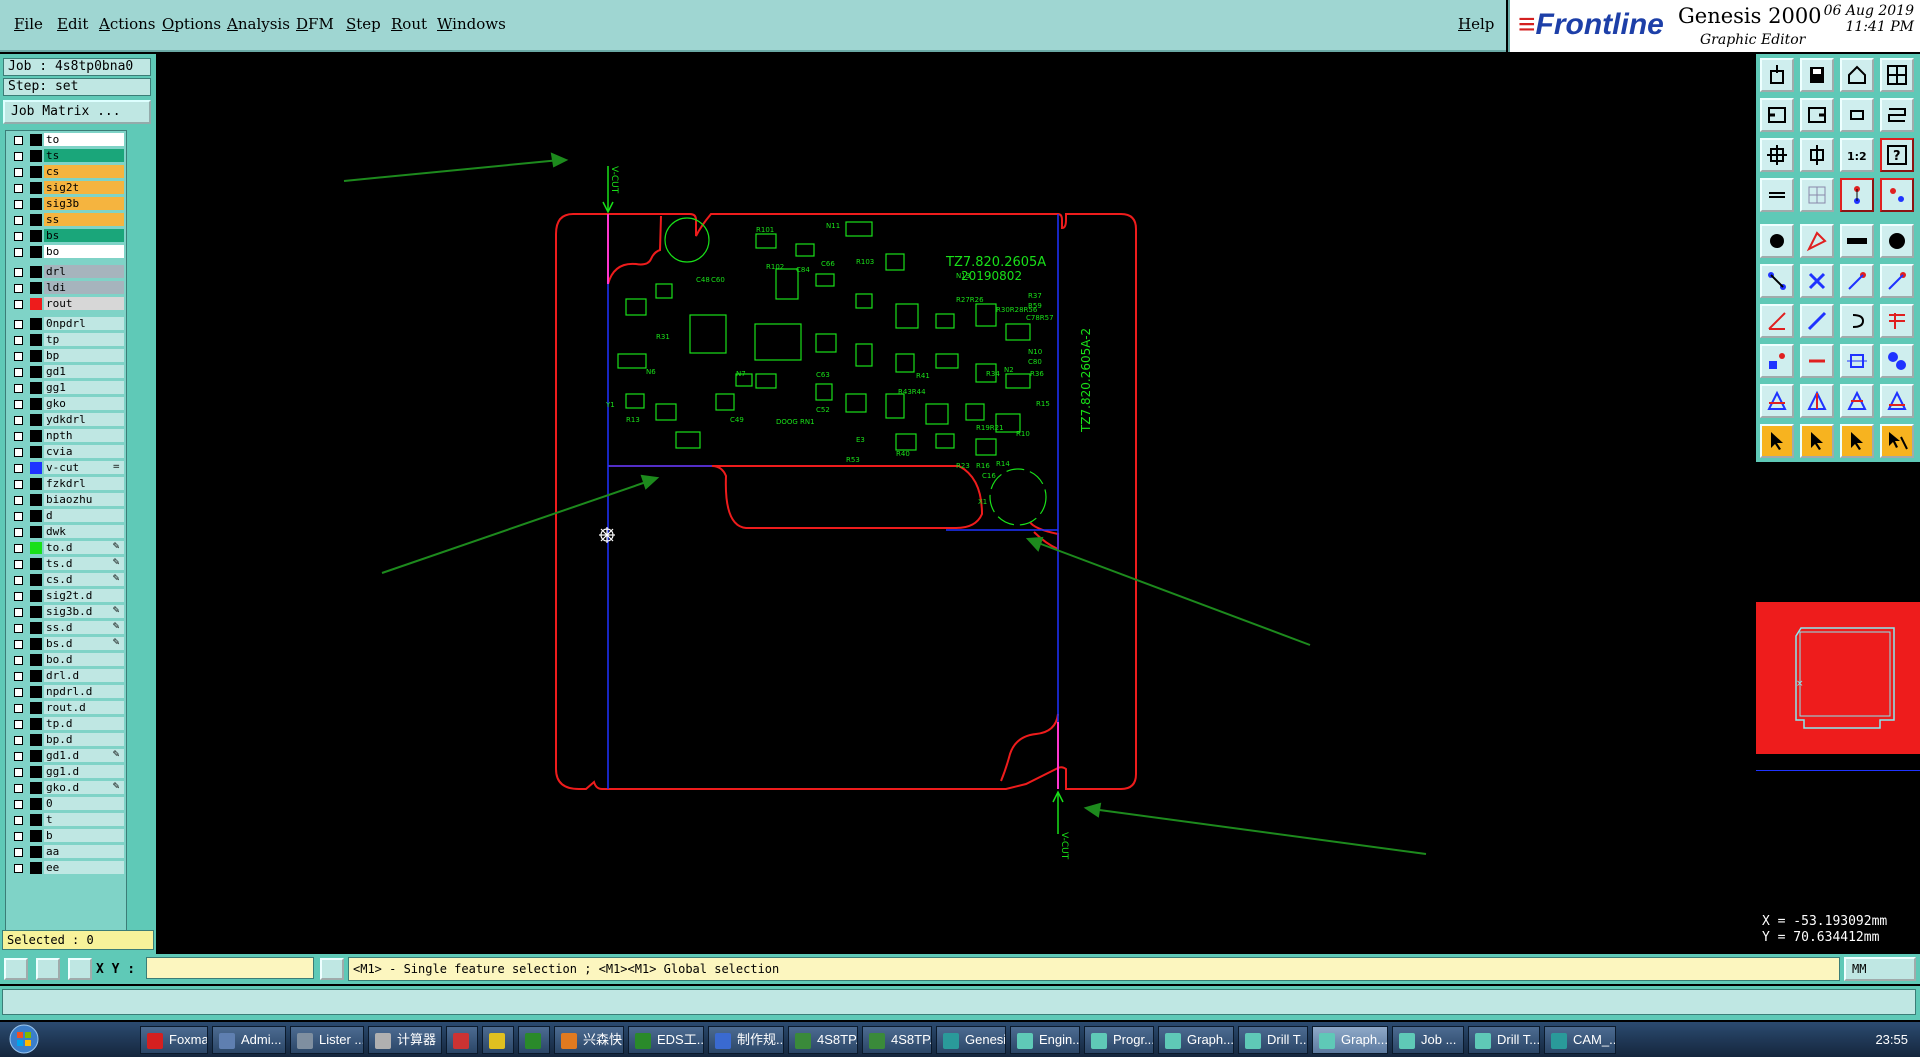  Describe the element at coordinates (66, 772) in the screenshot. I see `layer-row-gg1.d: gg1.d` at that location.